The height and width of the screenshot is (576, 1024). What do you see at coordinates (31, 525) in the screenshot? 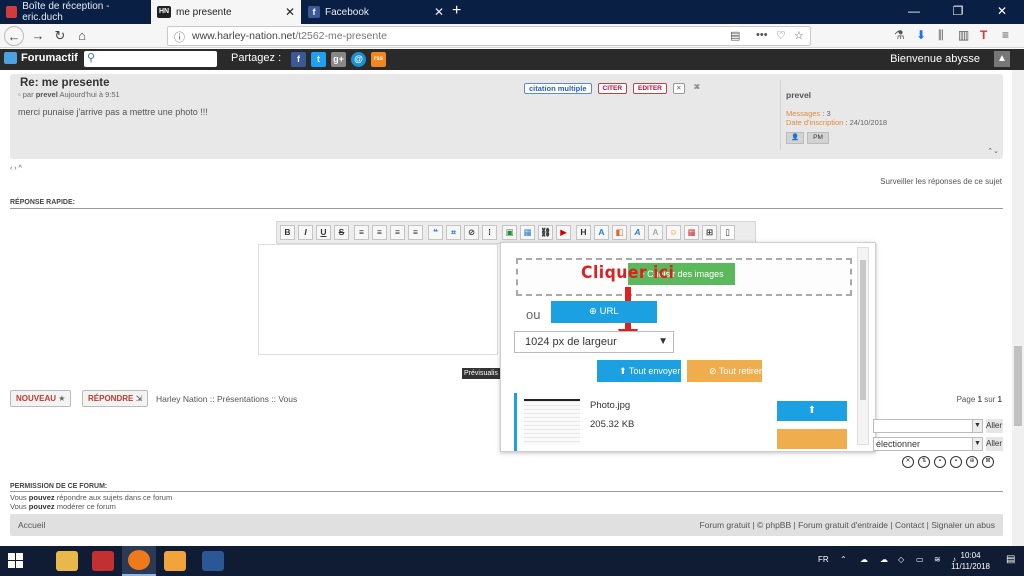
I see `home-link: Accueil` at bounding box center [31, 525].